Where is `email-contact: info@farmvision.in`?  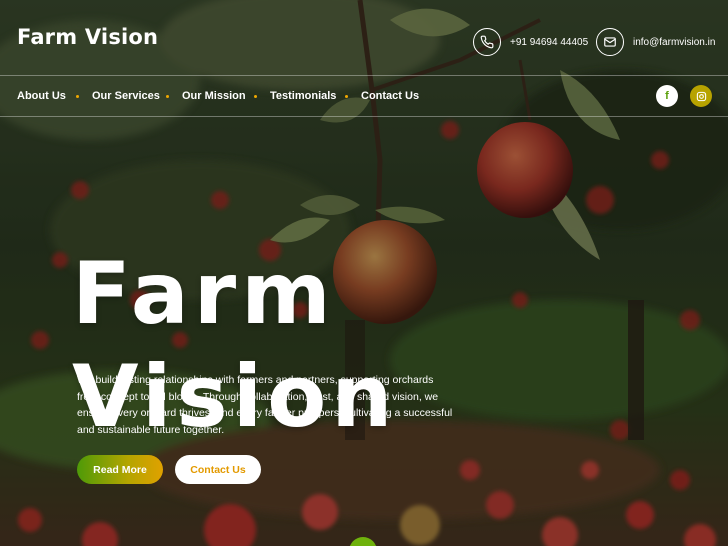 email-contact: info@farmvision.in is located at coordinates (655, 42).